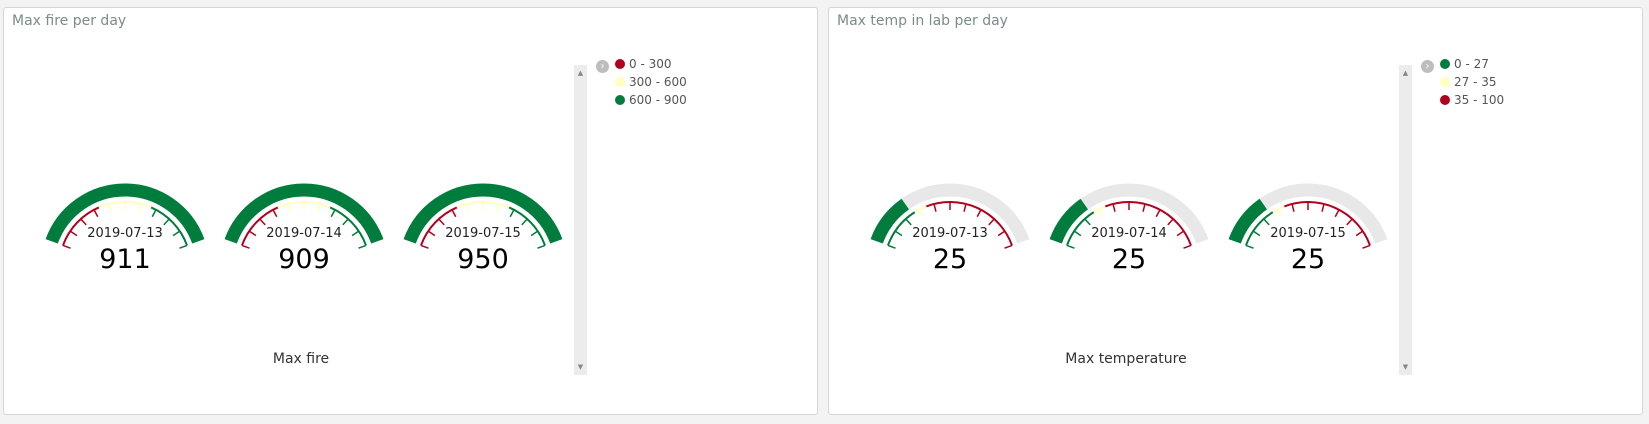 The image size is (1649, 424). Describe the element at coordinates (69, 21) in the screenshot. I see `panel-title: Max fire per day` at that location.